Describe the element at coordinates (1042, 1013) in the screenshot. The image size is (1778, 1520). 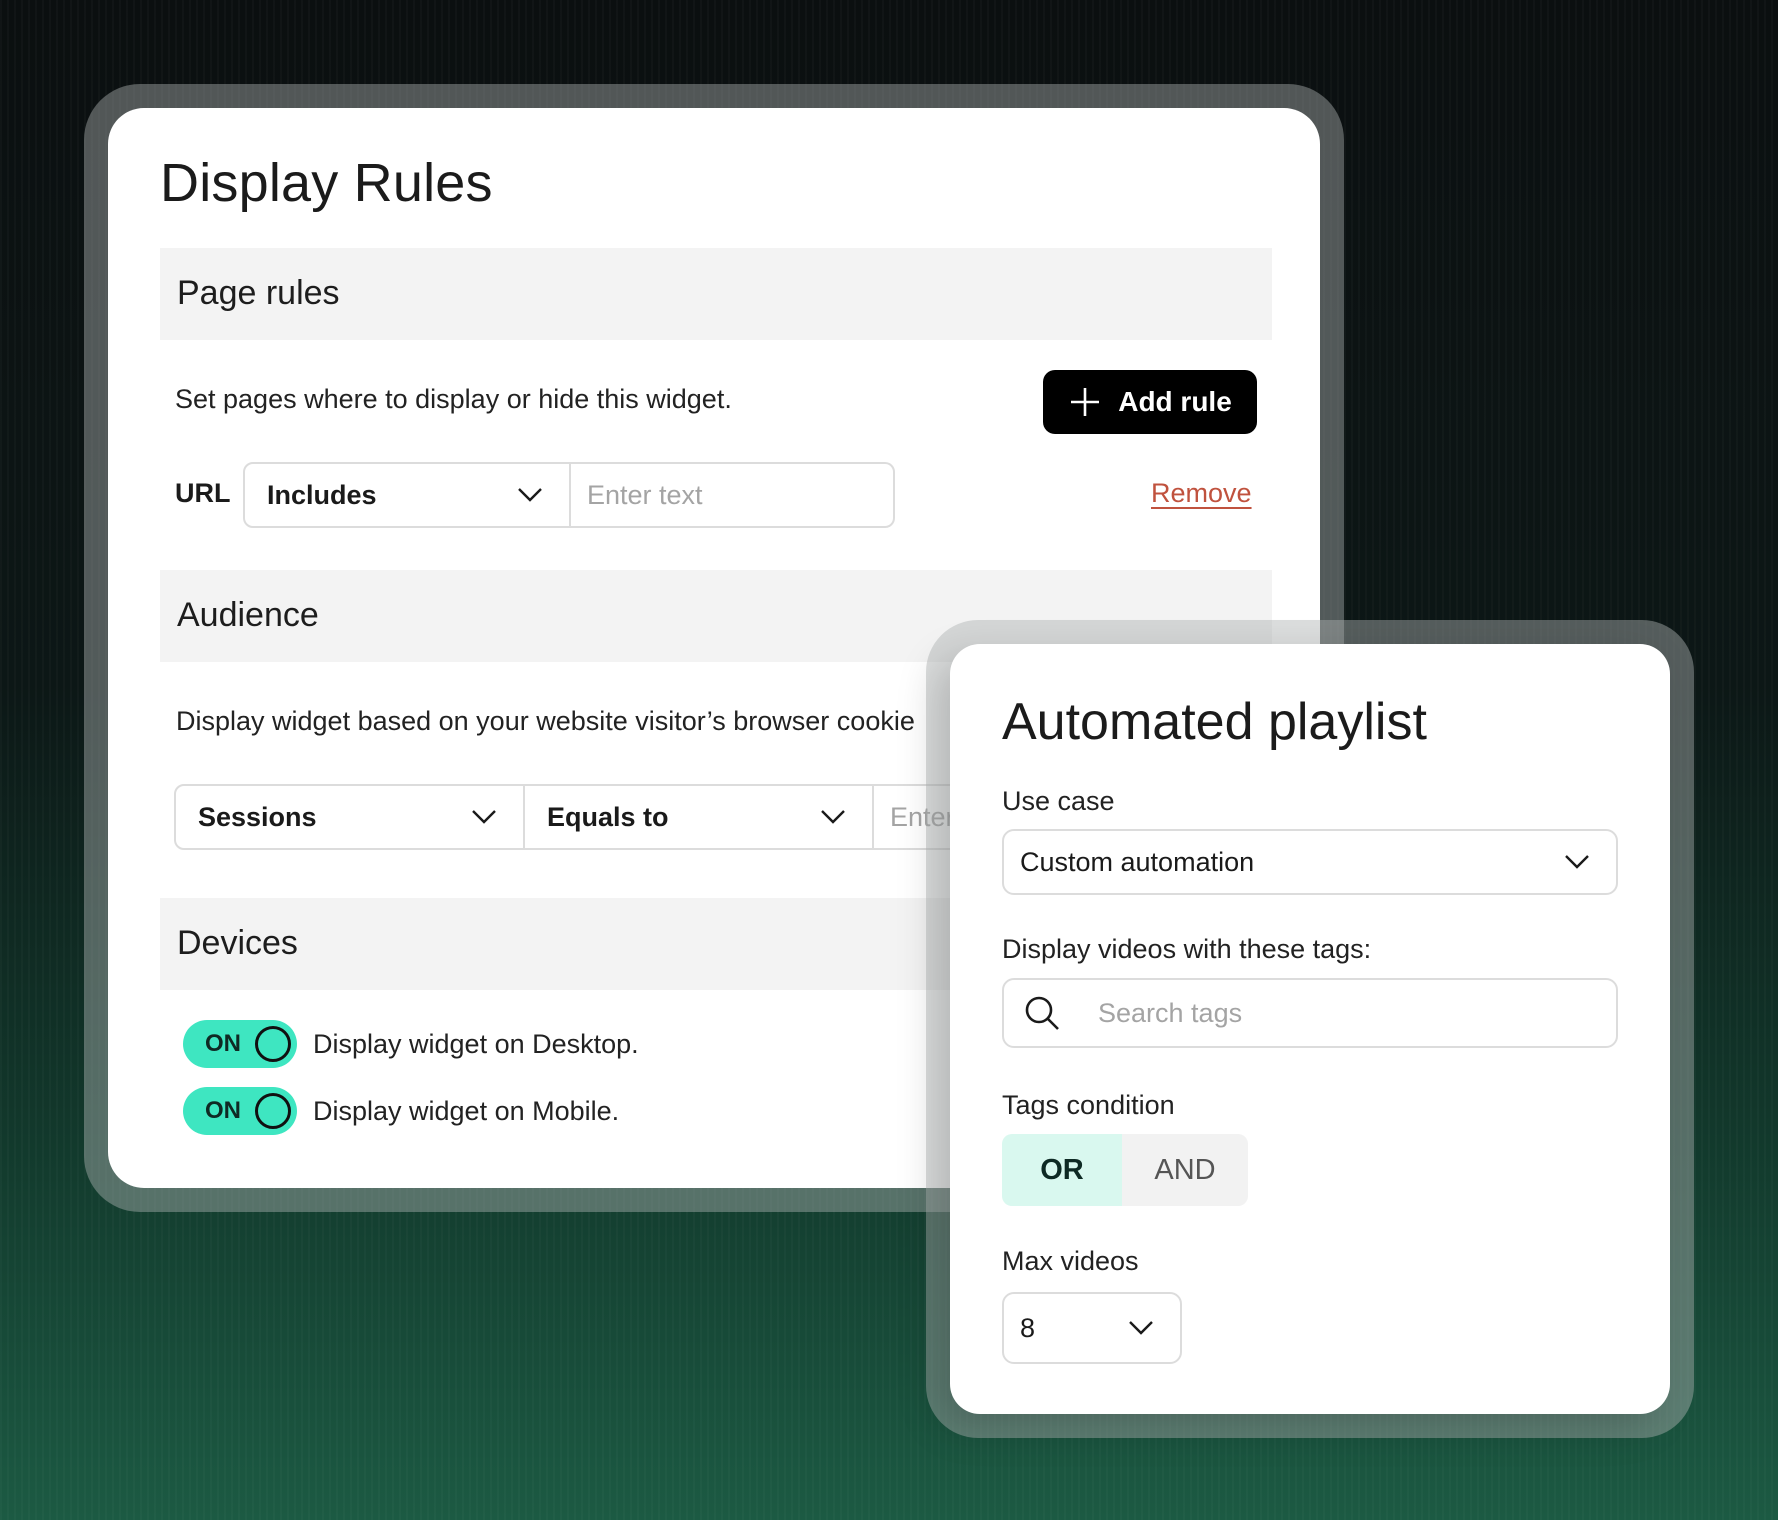
I see `search-icon` at that location.